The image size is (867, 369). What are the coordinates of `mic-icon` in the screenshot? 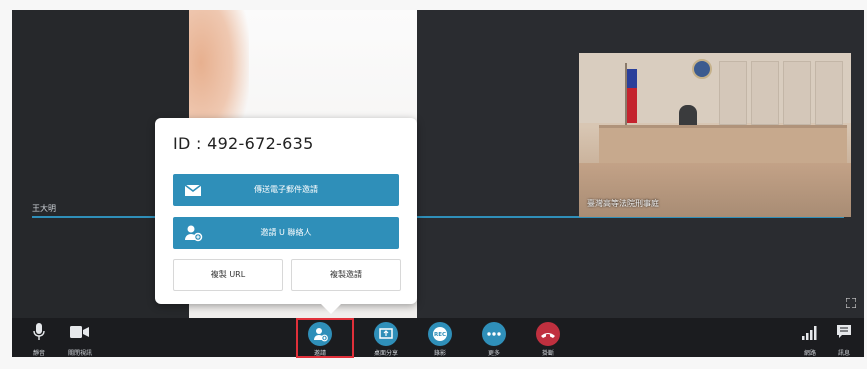 It's located at (39, 334).